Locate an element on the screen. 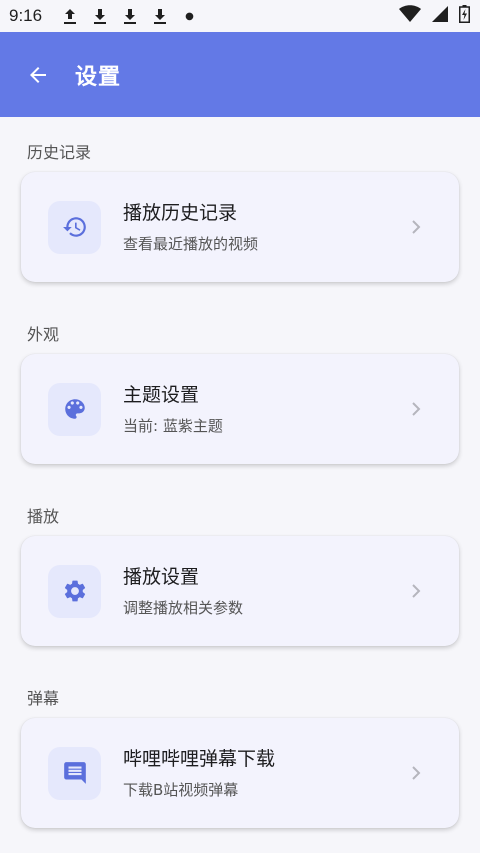  history-card: 播放历史记录 查看最近播放的视频 is located at coordinates (240, 227).